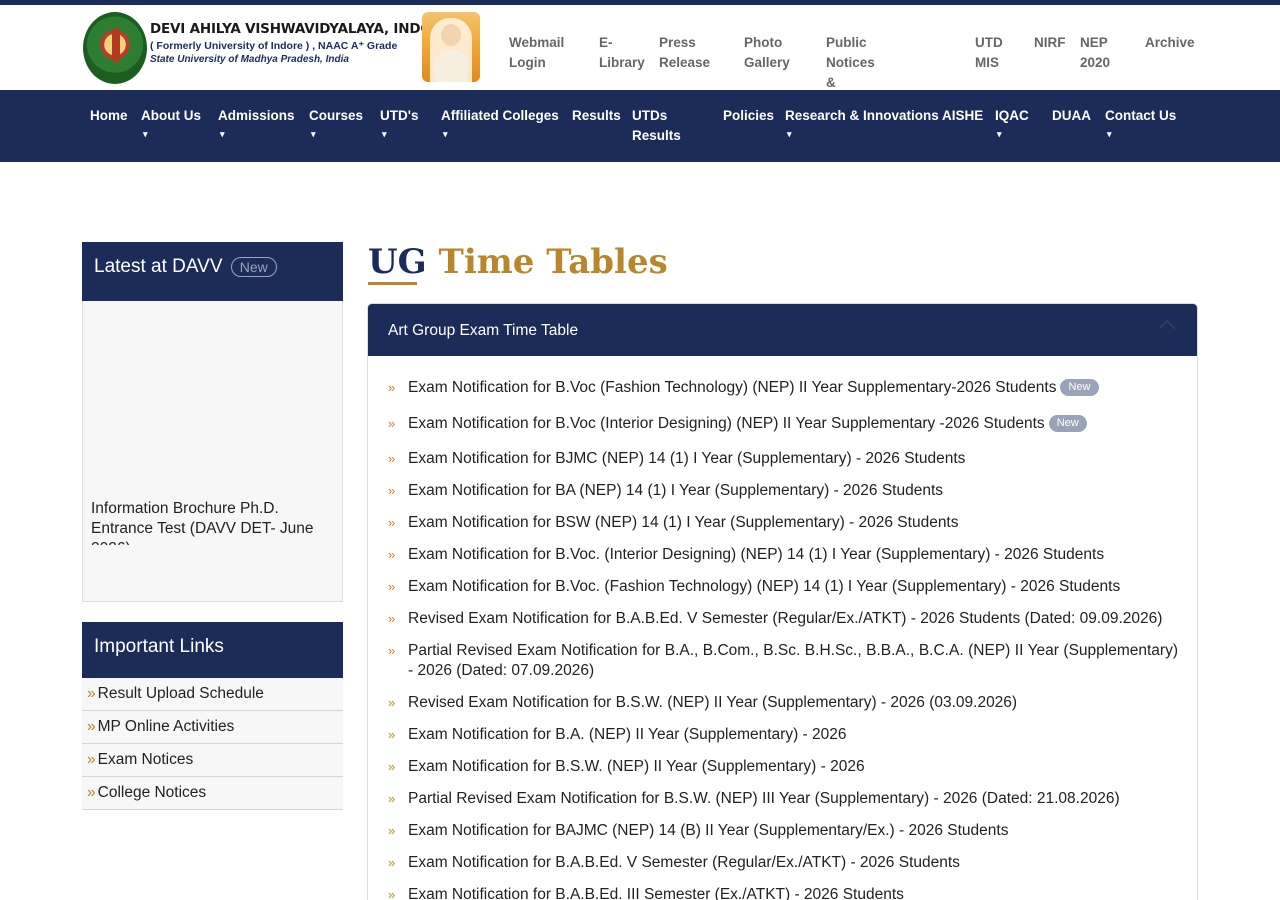 Image resolution: width=1280 pixels, height=900 pixels. Describe the element at coordinates (527, 62) in the screenshot. I see `top-link-line2-text: Login` at that location.